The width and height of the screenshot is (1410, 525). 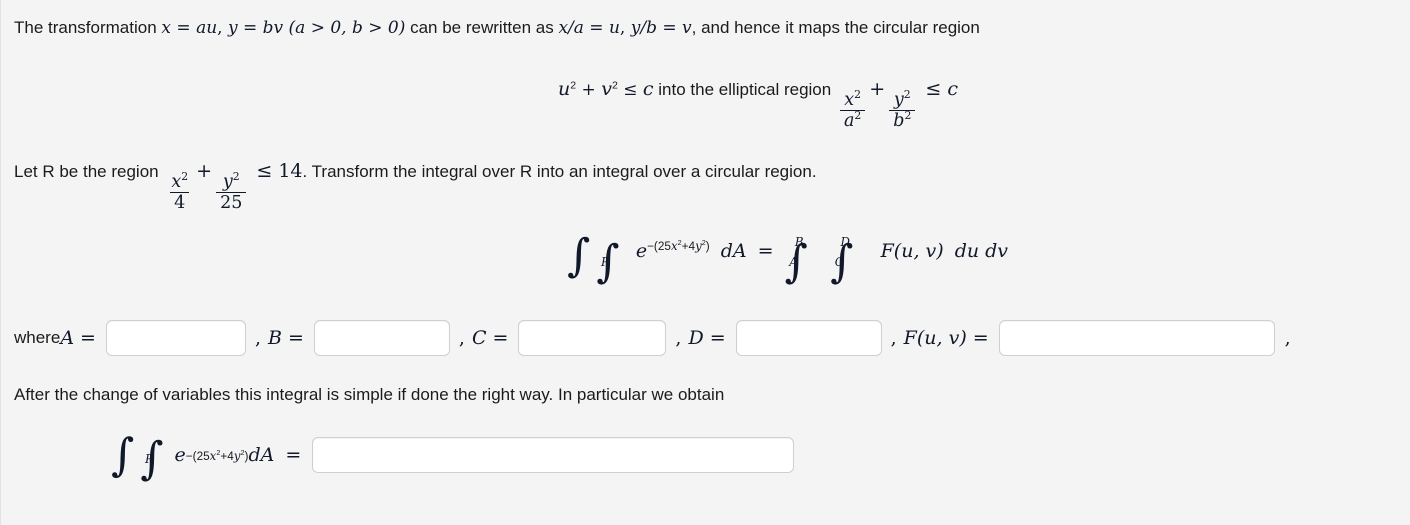 What do you see at coordinates (500, 338) in the screenshot?
I see `equals-C: =` at bounding box center [500, 338].